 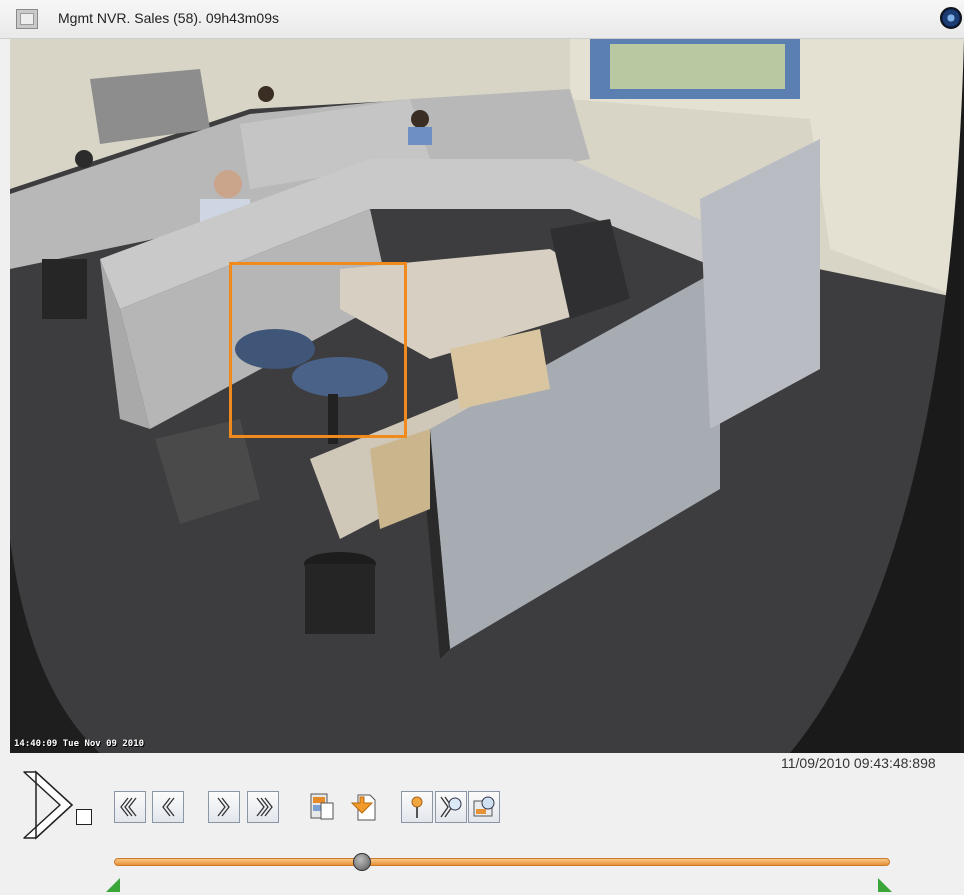 What do you see at coordinates (224, 807) in the screenshot?
I see `step-forward-icon` at bounding box center [224, 807].